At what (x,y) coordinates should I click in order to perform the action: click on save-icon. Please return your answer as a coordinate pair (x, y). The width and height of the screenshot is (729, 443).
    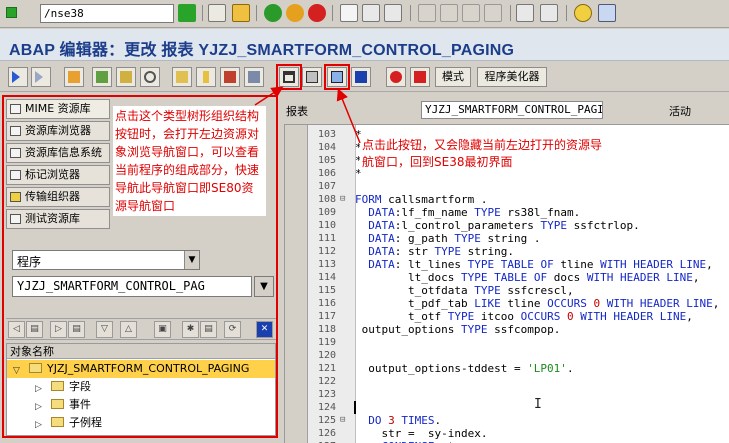
    Looking at the image, I should click on (241, 13).